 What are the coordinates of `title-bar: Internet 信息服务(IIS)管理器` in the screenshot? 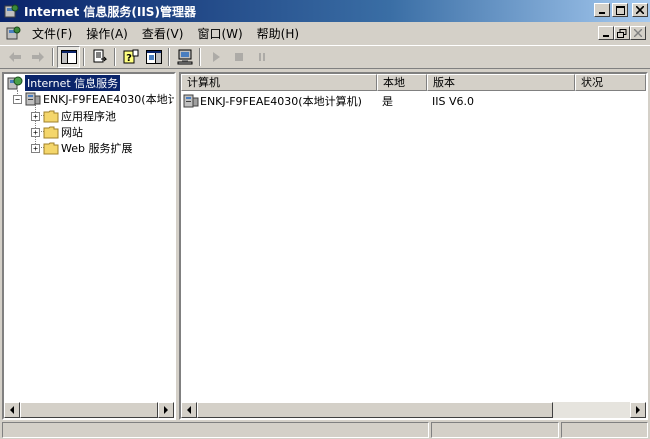 It's located at (325, 11).